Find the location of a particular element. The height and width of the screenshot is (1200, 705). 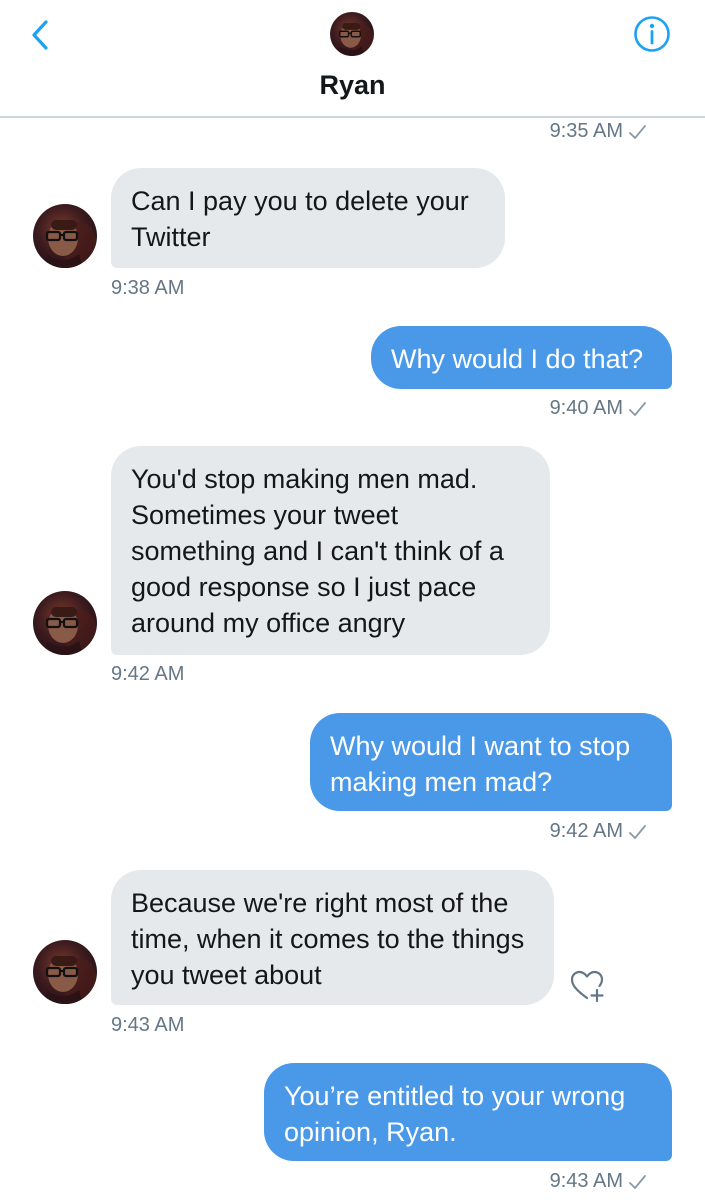

heart-plus-icon is located at coordinates (587, 986).